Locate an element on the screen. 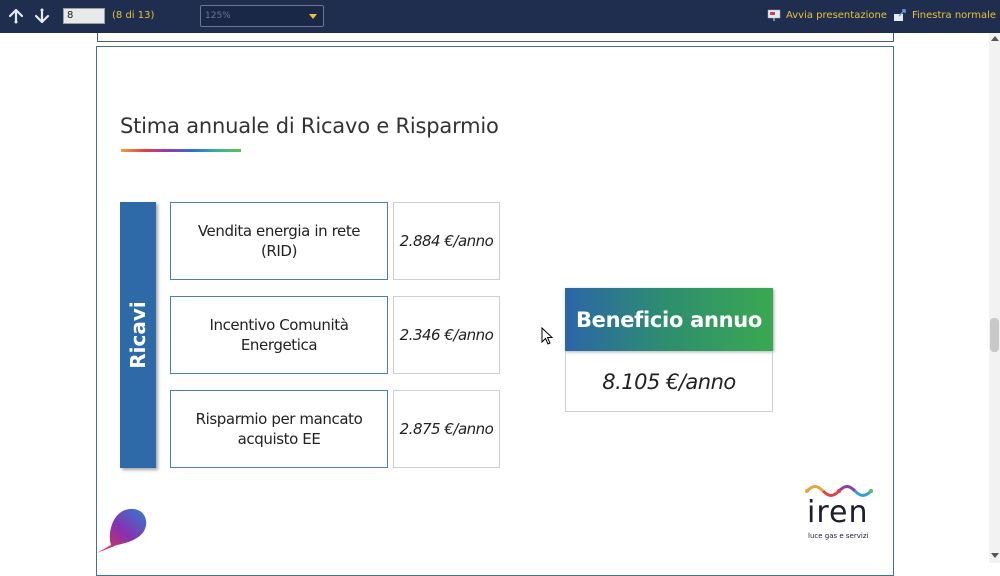  arrow-up-icon is located at coordinates (16, 16).